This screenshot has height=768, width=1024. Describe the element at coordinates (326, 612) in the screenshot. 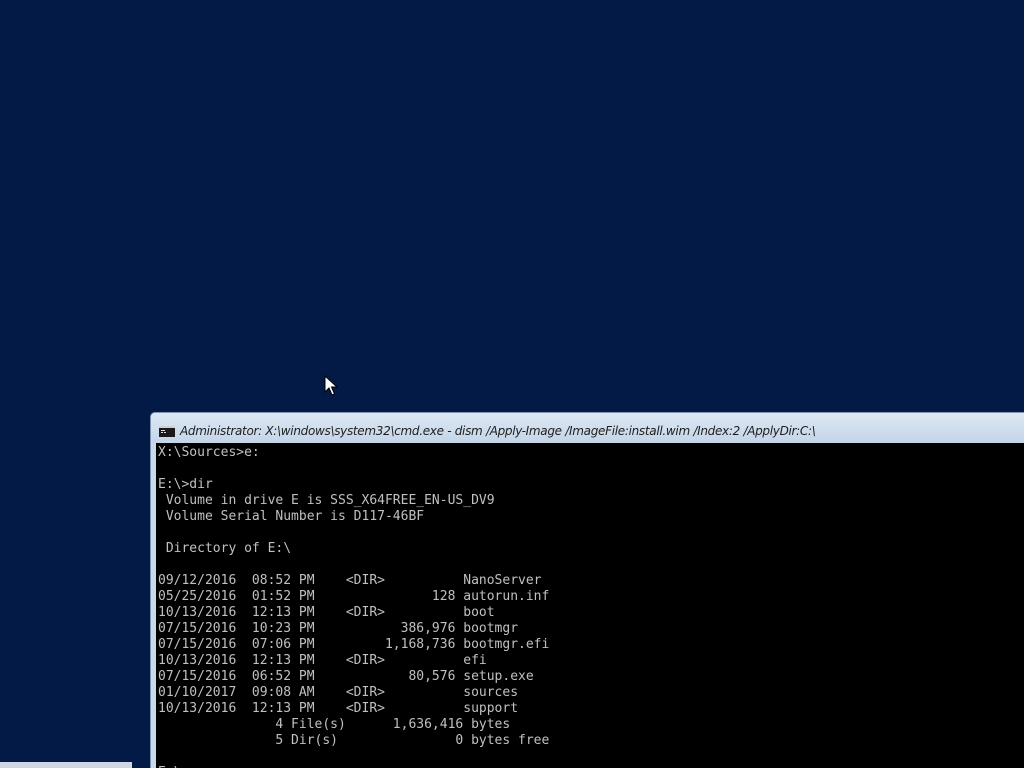

I see `console-line: 10/13/2016 12:13 PM <DIR> boot` at that location.